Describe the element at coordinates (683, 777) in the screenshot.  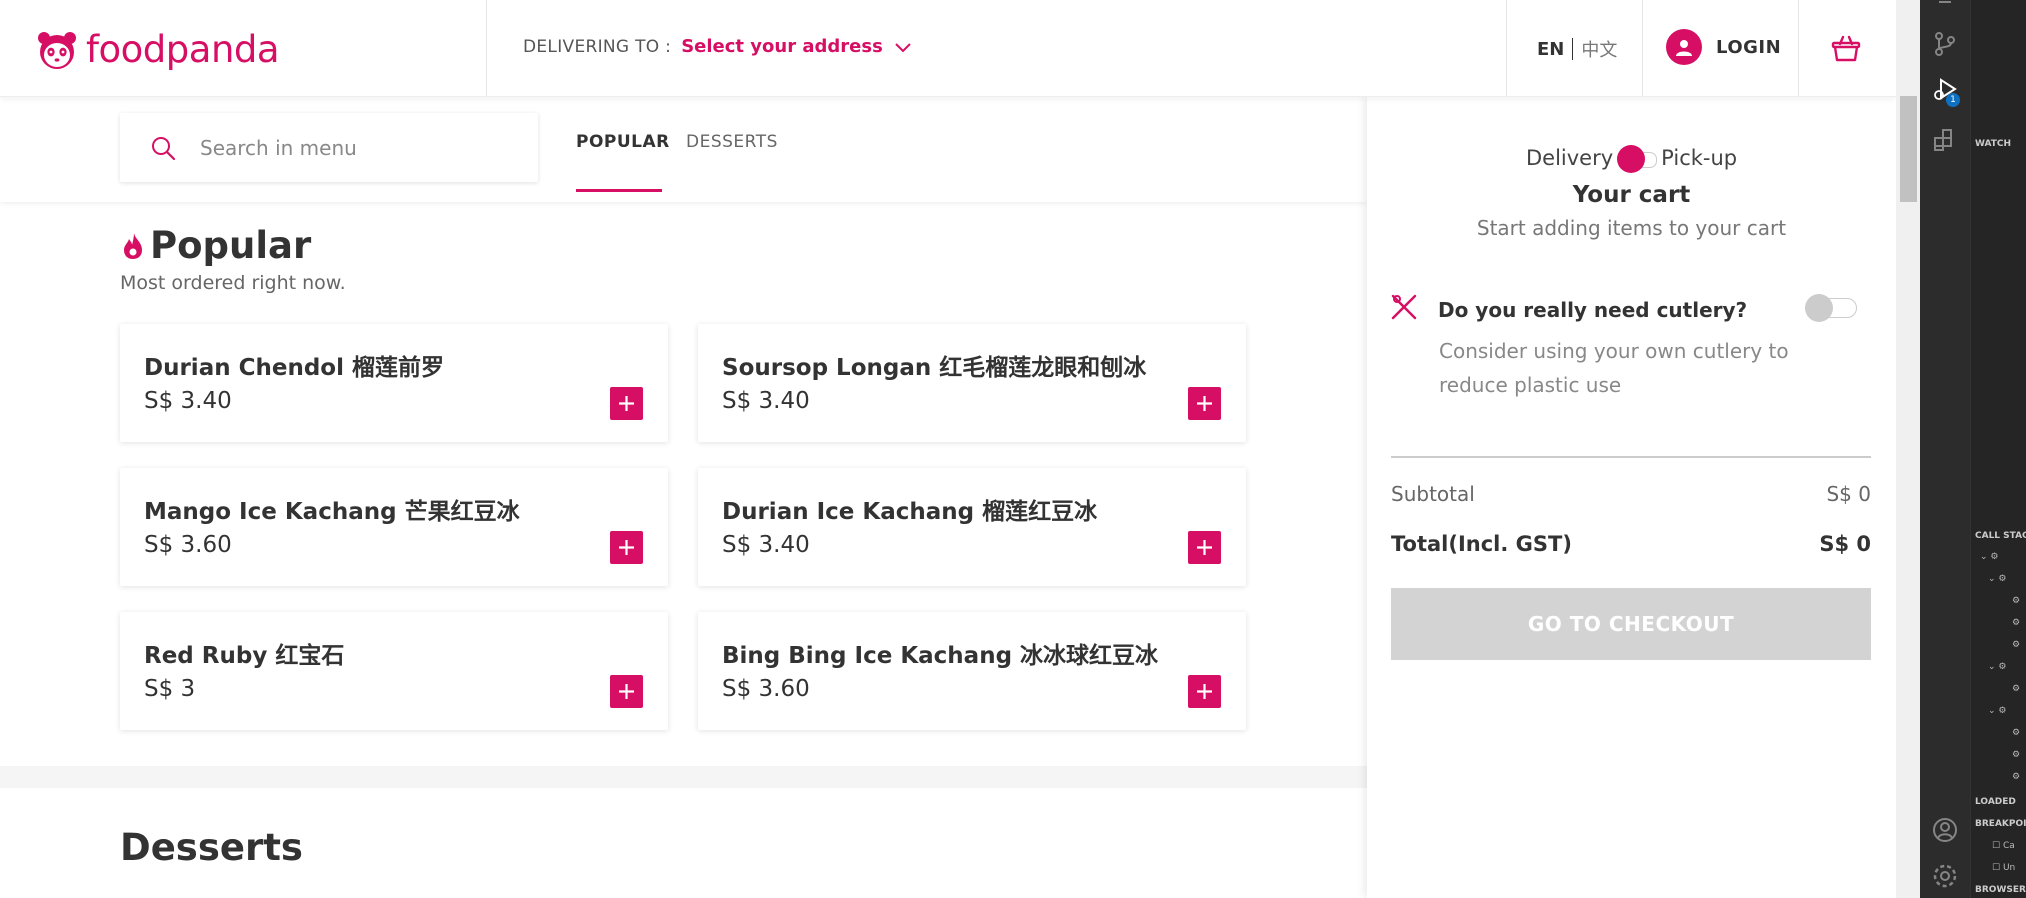
I see `section-divider` at that location.